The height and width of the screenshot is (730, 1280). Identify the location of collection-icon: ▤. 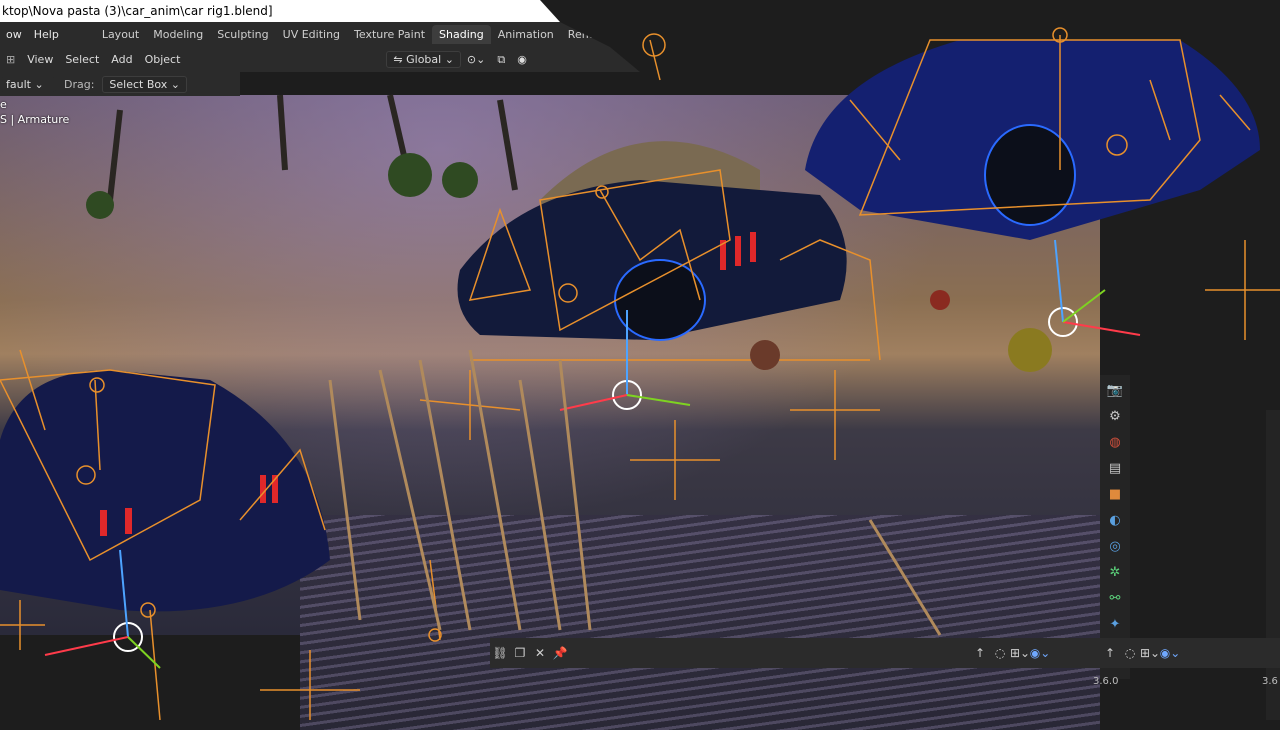
(1115, 468).